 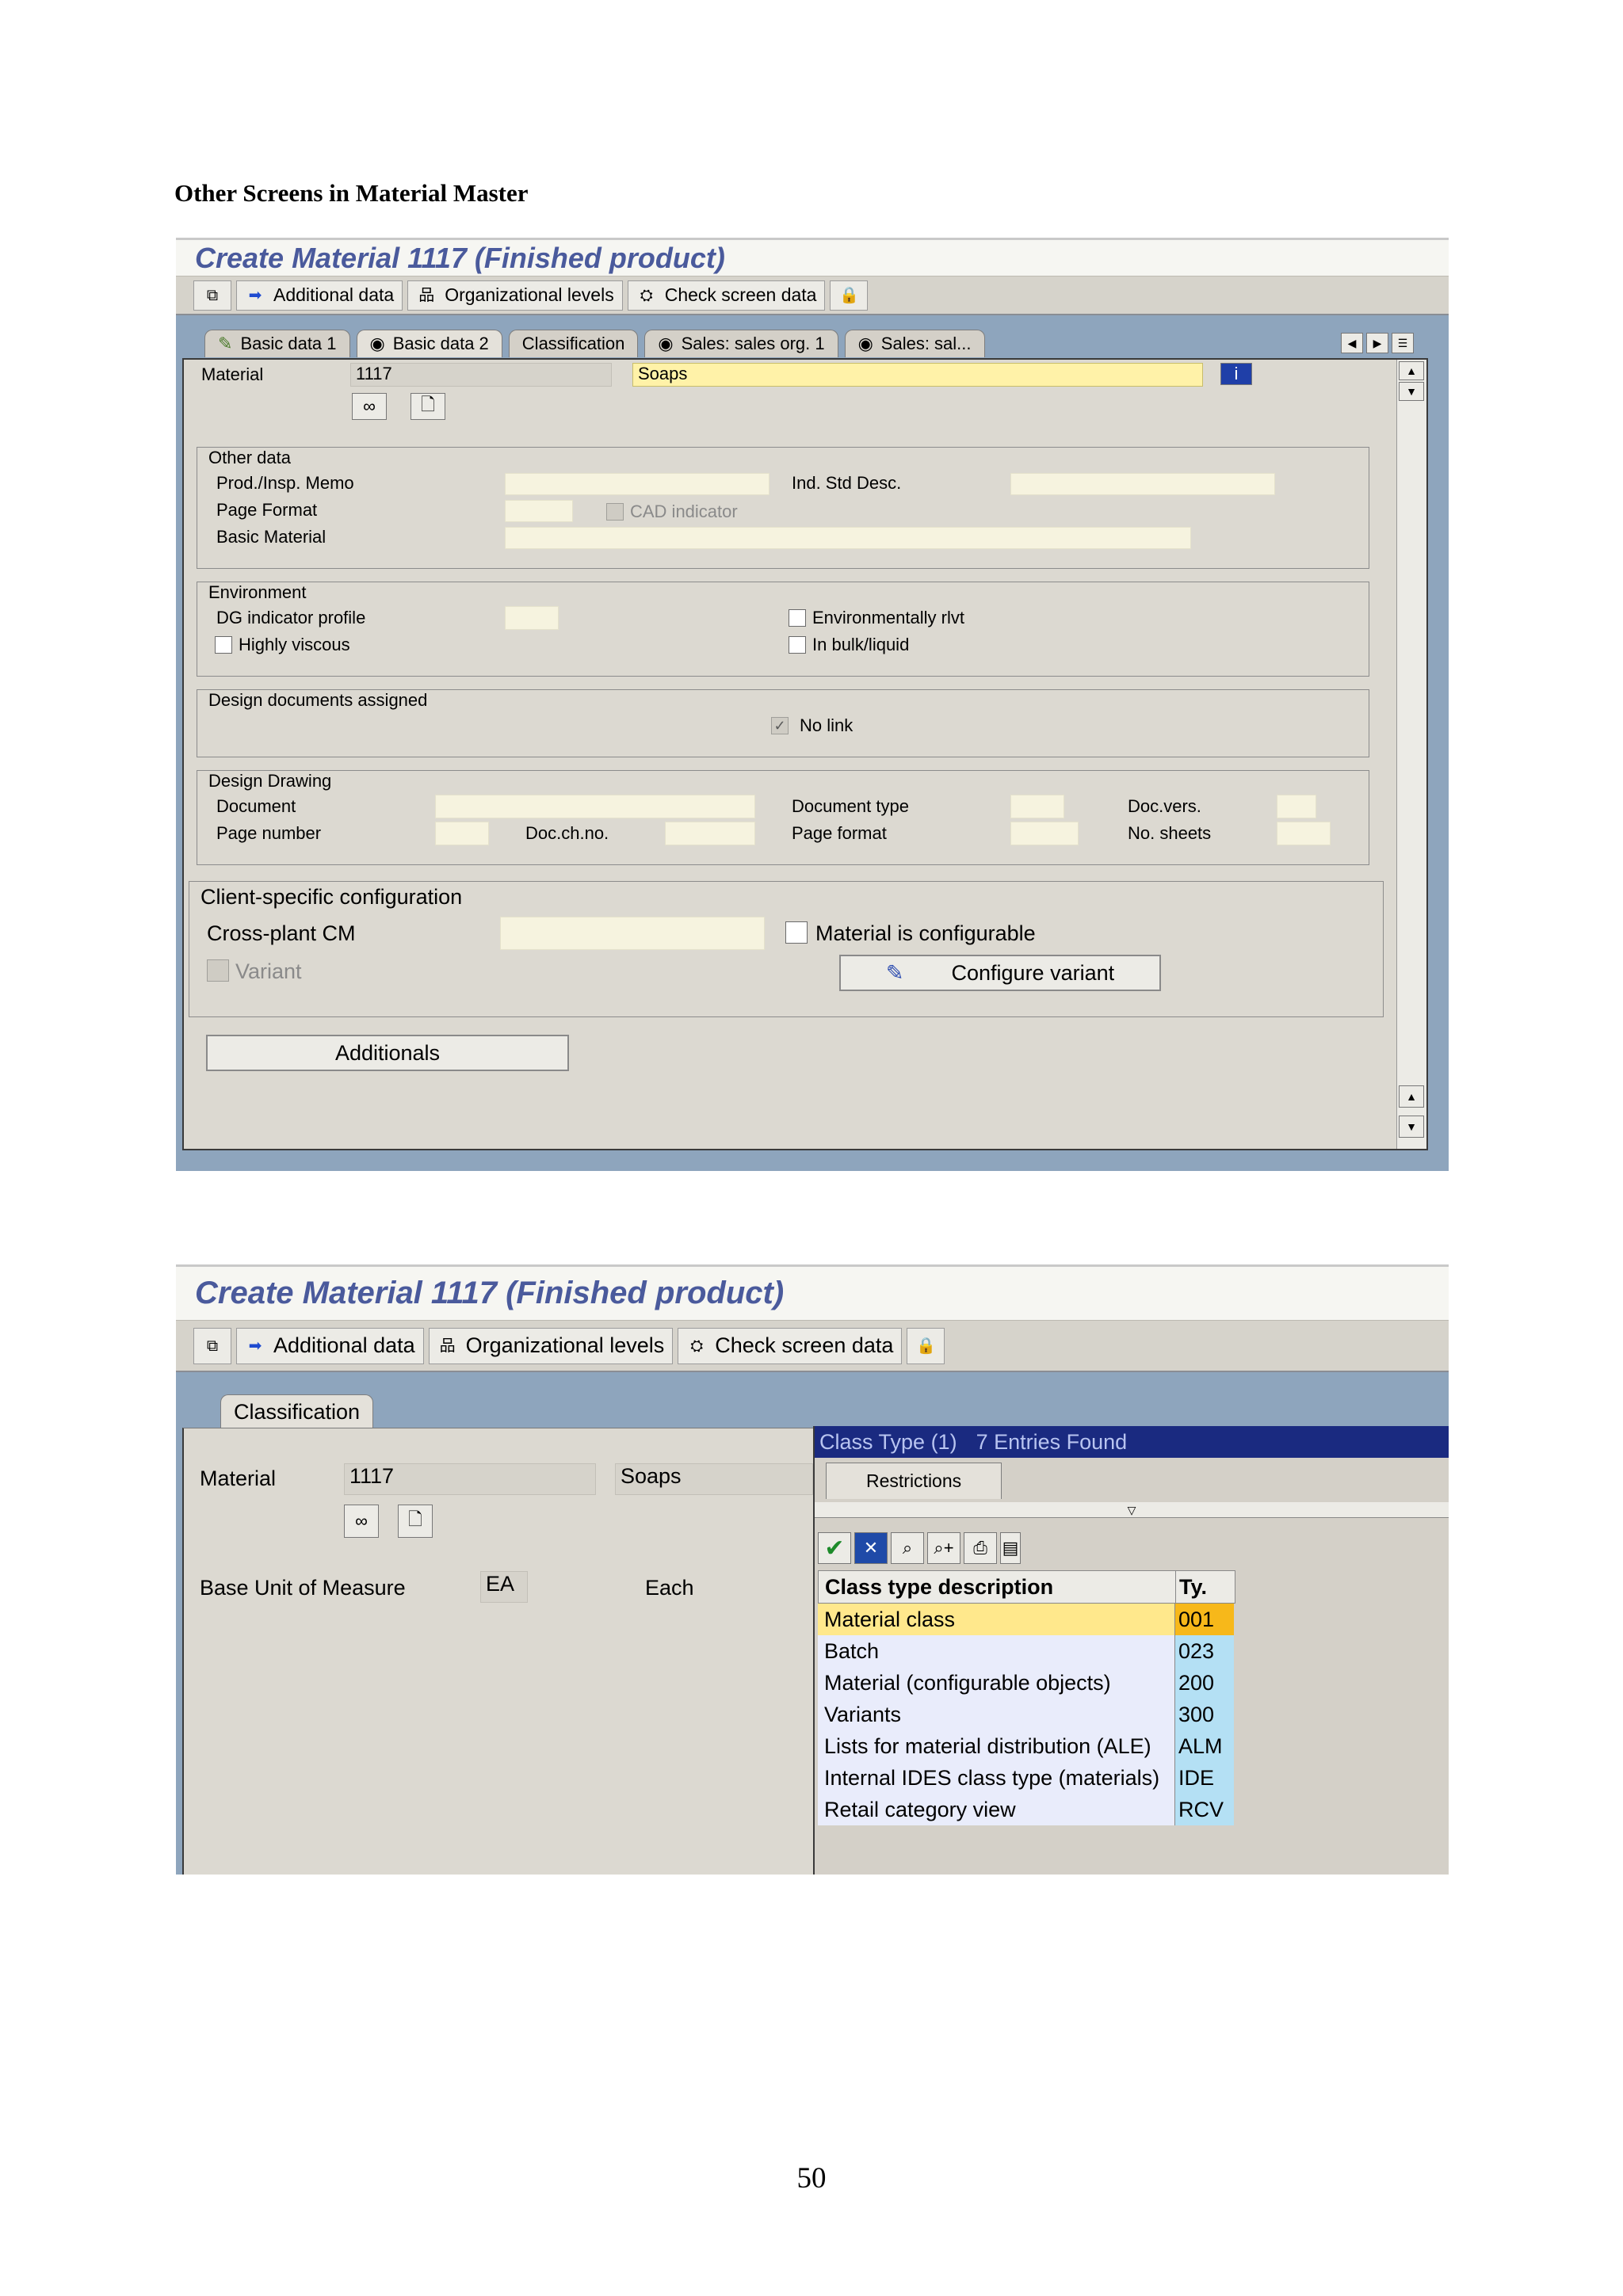 I want to click on tab-sales-org-1: ◉ Sales: sales org. 1, so click(x=741, y=343).